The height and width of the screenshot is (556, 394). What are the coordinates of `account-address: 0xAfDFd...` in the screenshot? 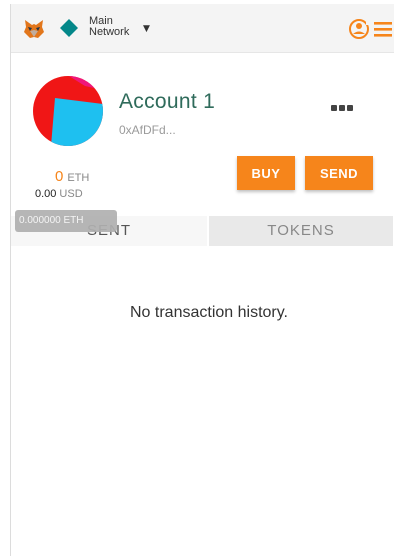 It's located at (147, 130).